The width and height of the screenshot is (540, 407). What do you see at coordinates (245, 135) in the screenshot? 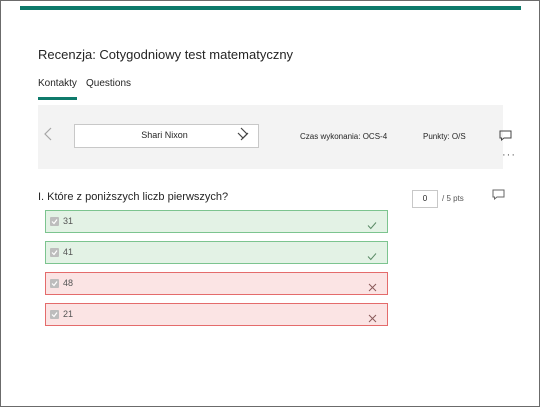
I see `chevron-right-icon` at bounding box center [245, 135].